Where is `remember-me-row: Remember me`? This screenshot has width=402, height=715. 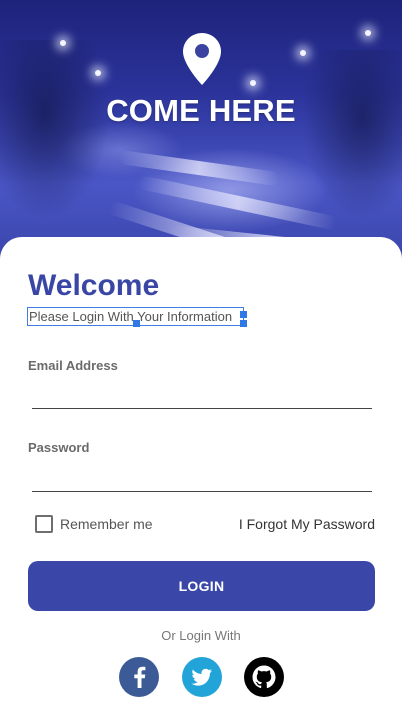 remember-me-row: Remember me is located at coordinates (94, 524).